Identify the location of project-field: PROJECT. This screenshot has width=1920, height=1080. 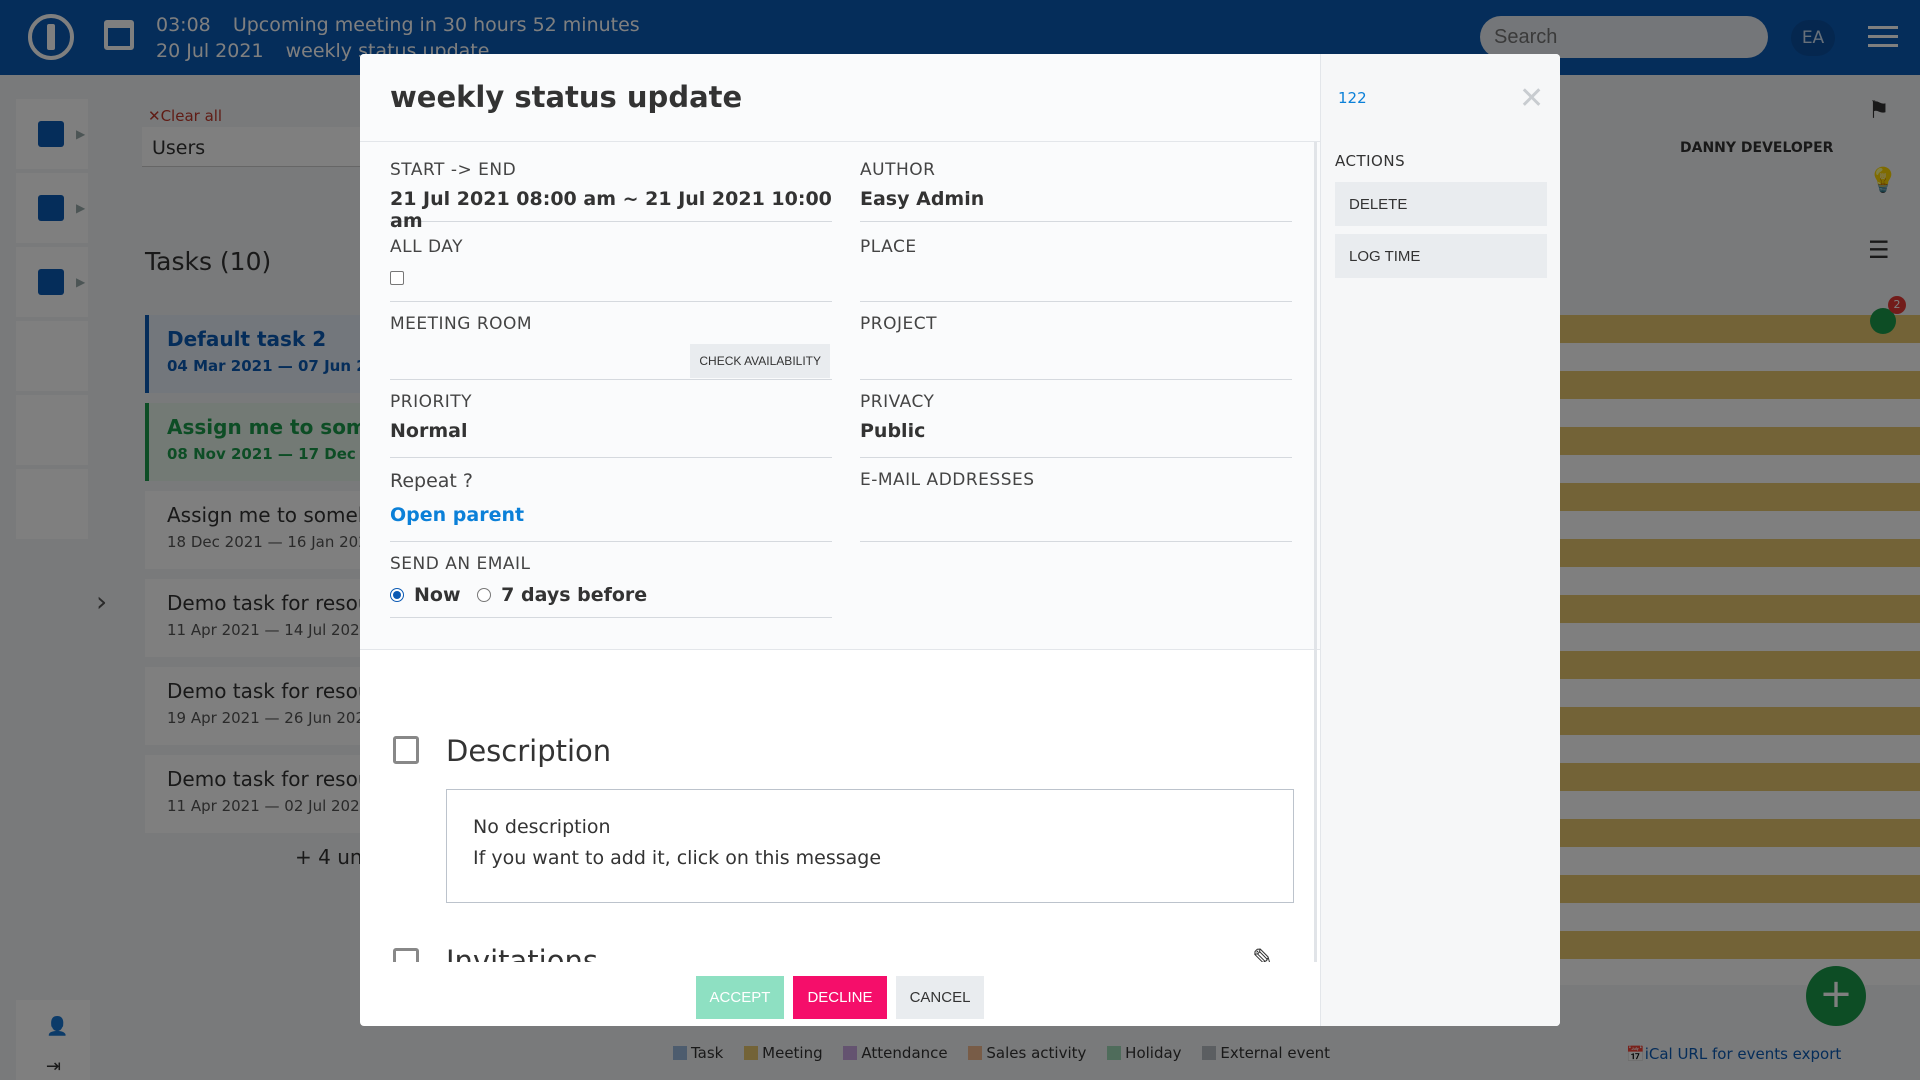
(1076, 347).